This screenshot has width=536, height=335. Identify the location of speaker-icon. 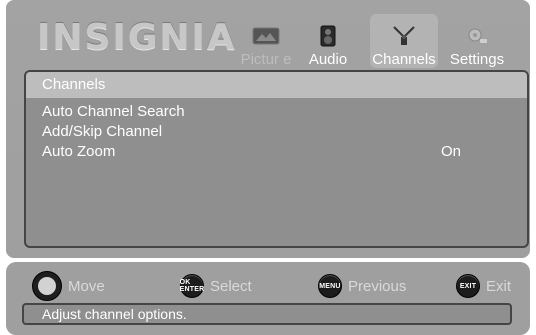
(328, 36).